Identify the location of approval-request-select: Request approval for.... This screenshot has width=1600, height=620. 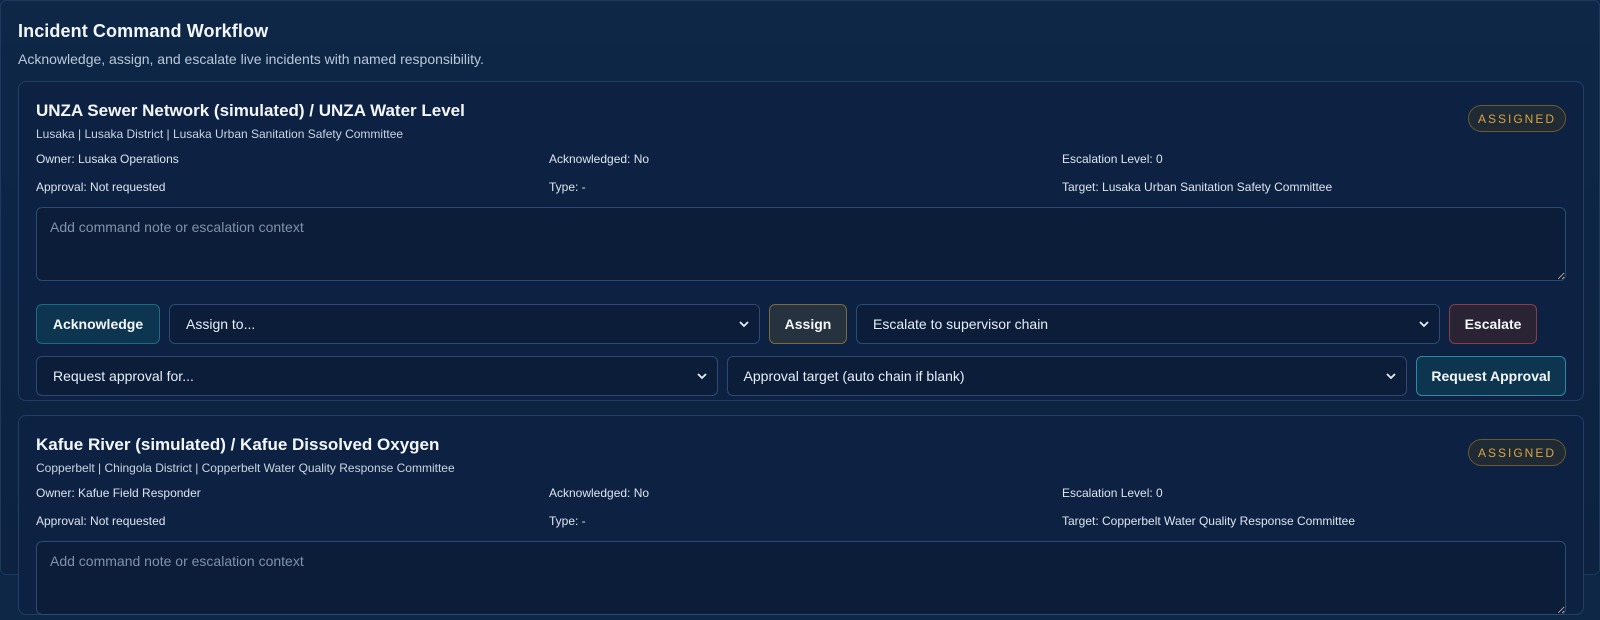
(377, 376).